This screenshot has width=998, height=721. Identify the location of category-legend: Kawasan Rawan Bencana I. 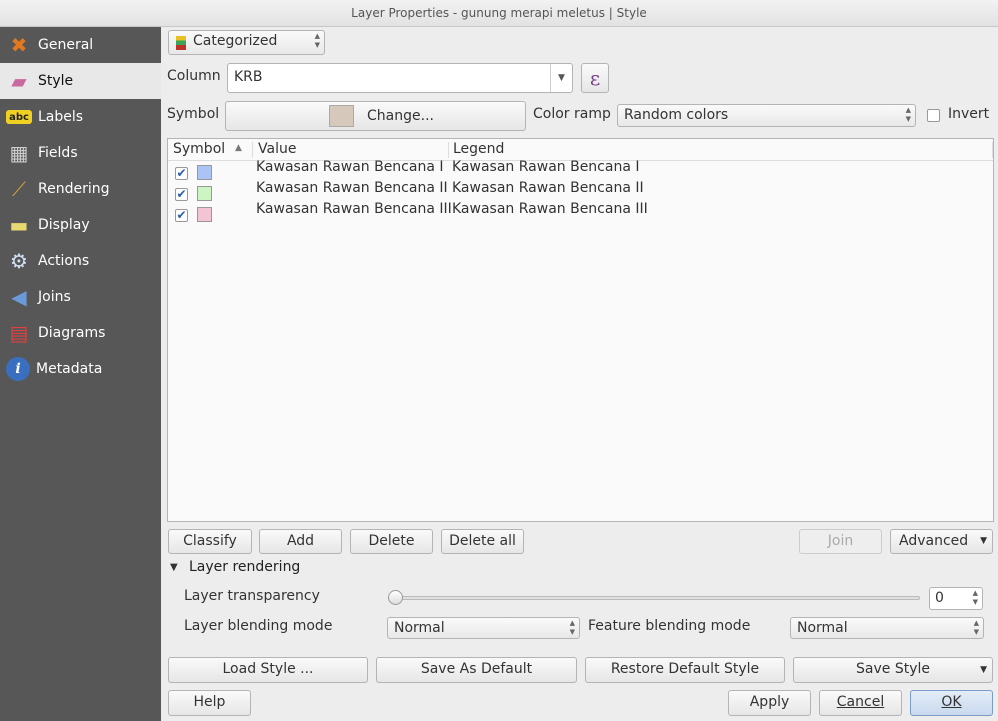
(546, 167).